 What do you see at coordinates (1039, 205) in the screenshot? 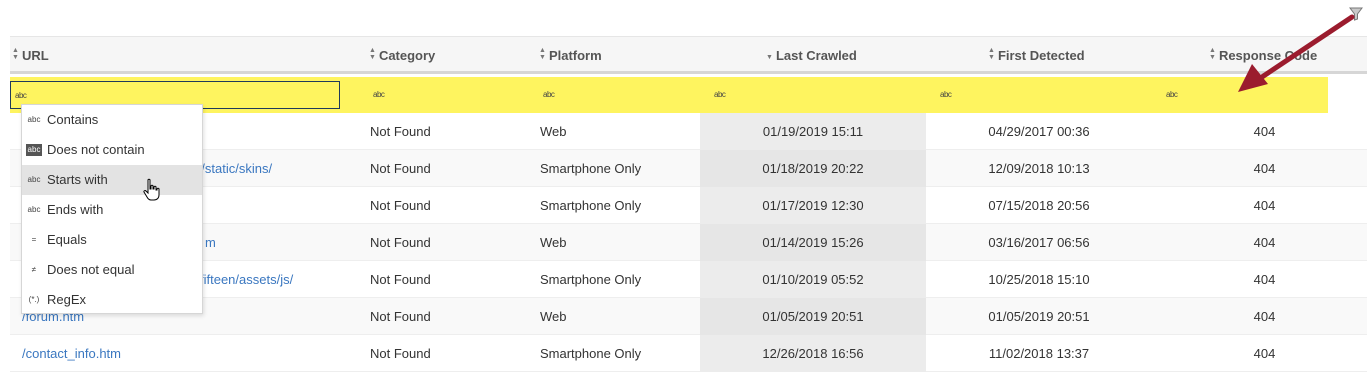
I see `first-detected-cell: 07/15/2018 20:56` at bounding box center [1039, 205].